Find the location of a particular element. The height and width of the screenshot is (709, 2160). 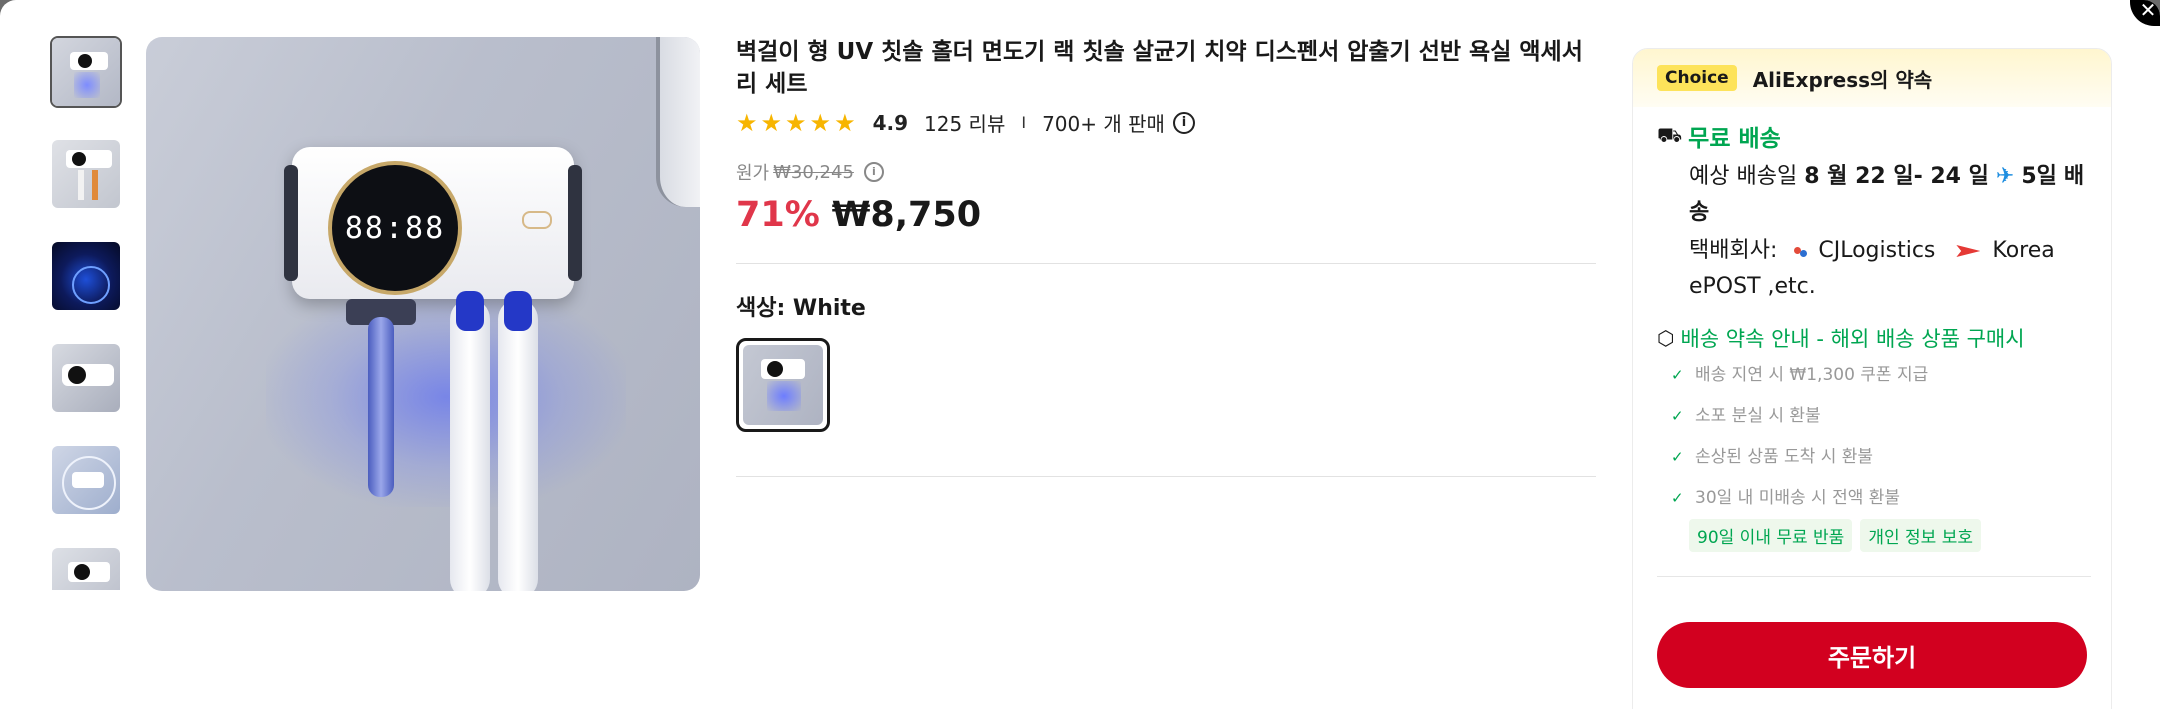

korea-post-icon is located at coordinates (1968, 251).